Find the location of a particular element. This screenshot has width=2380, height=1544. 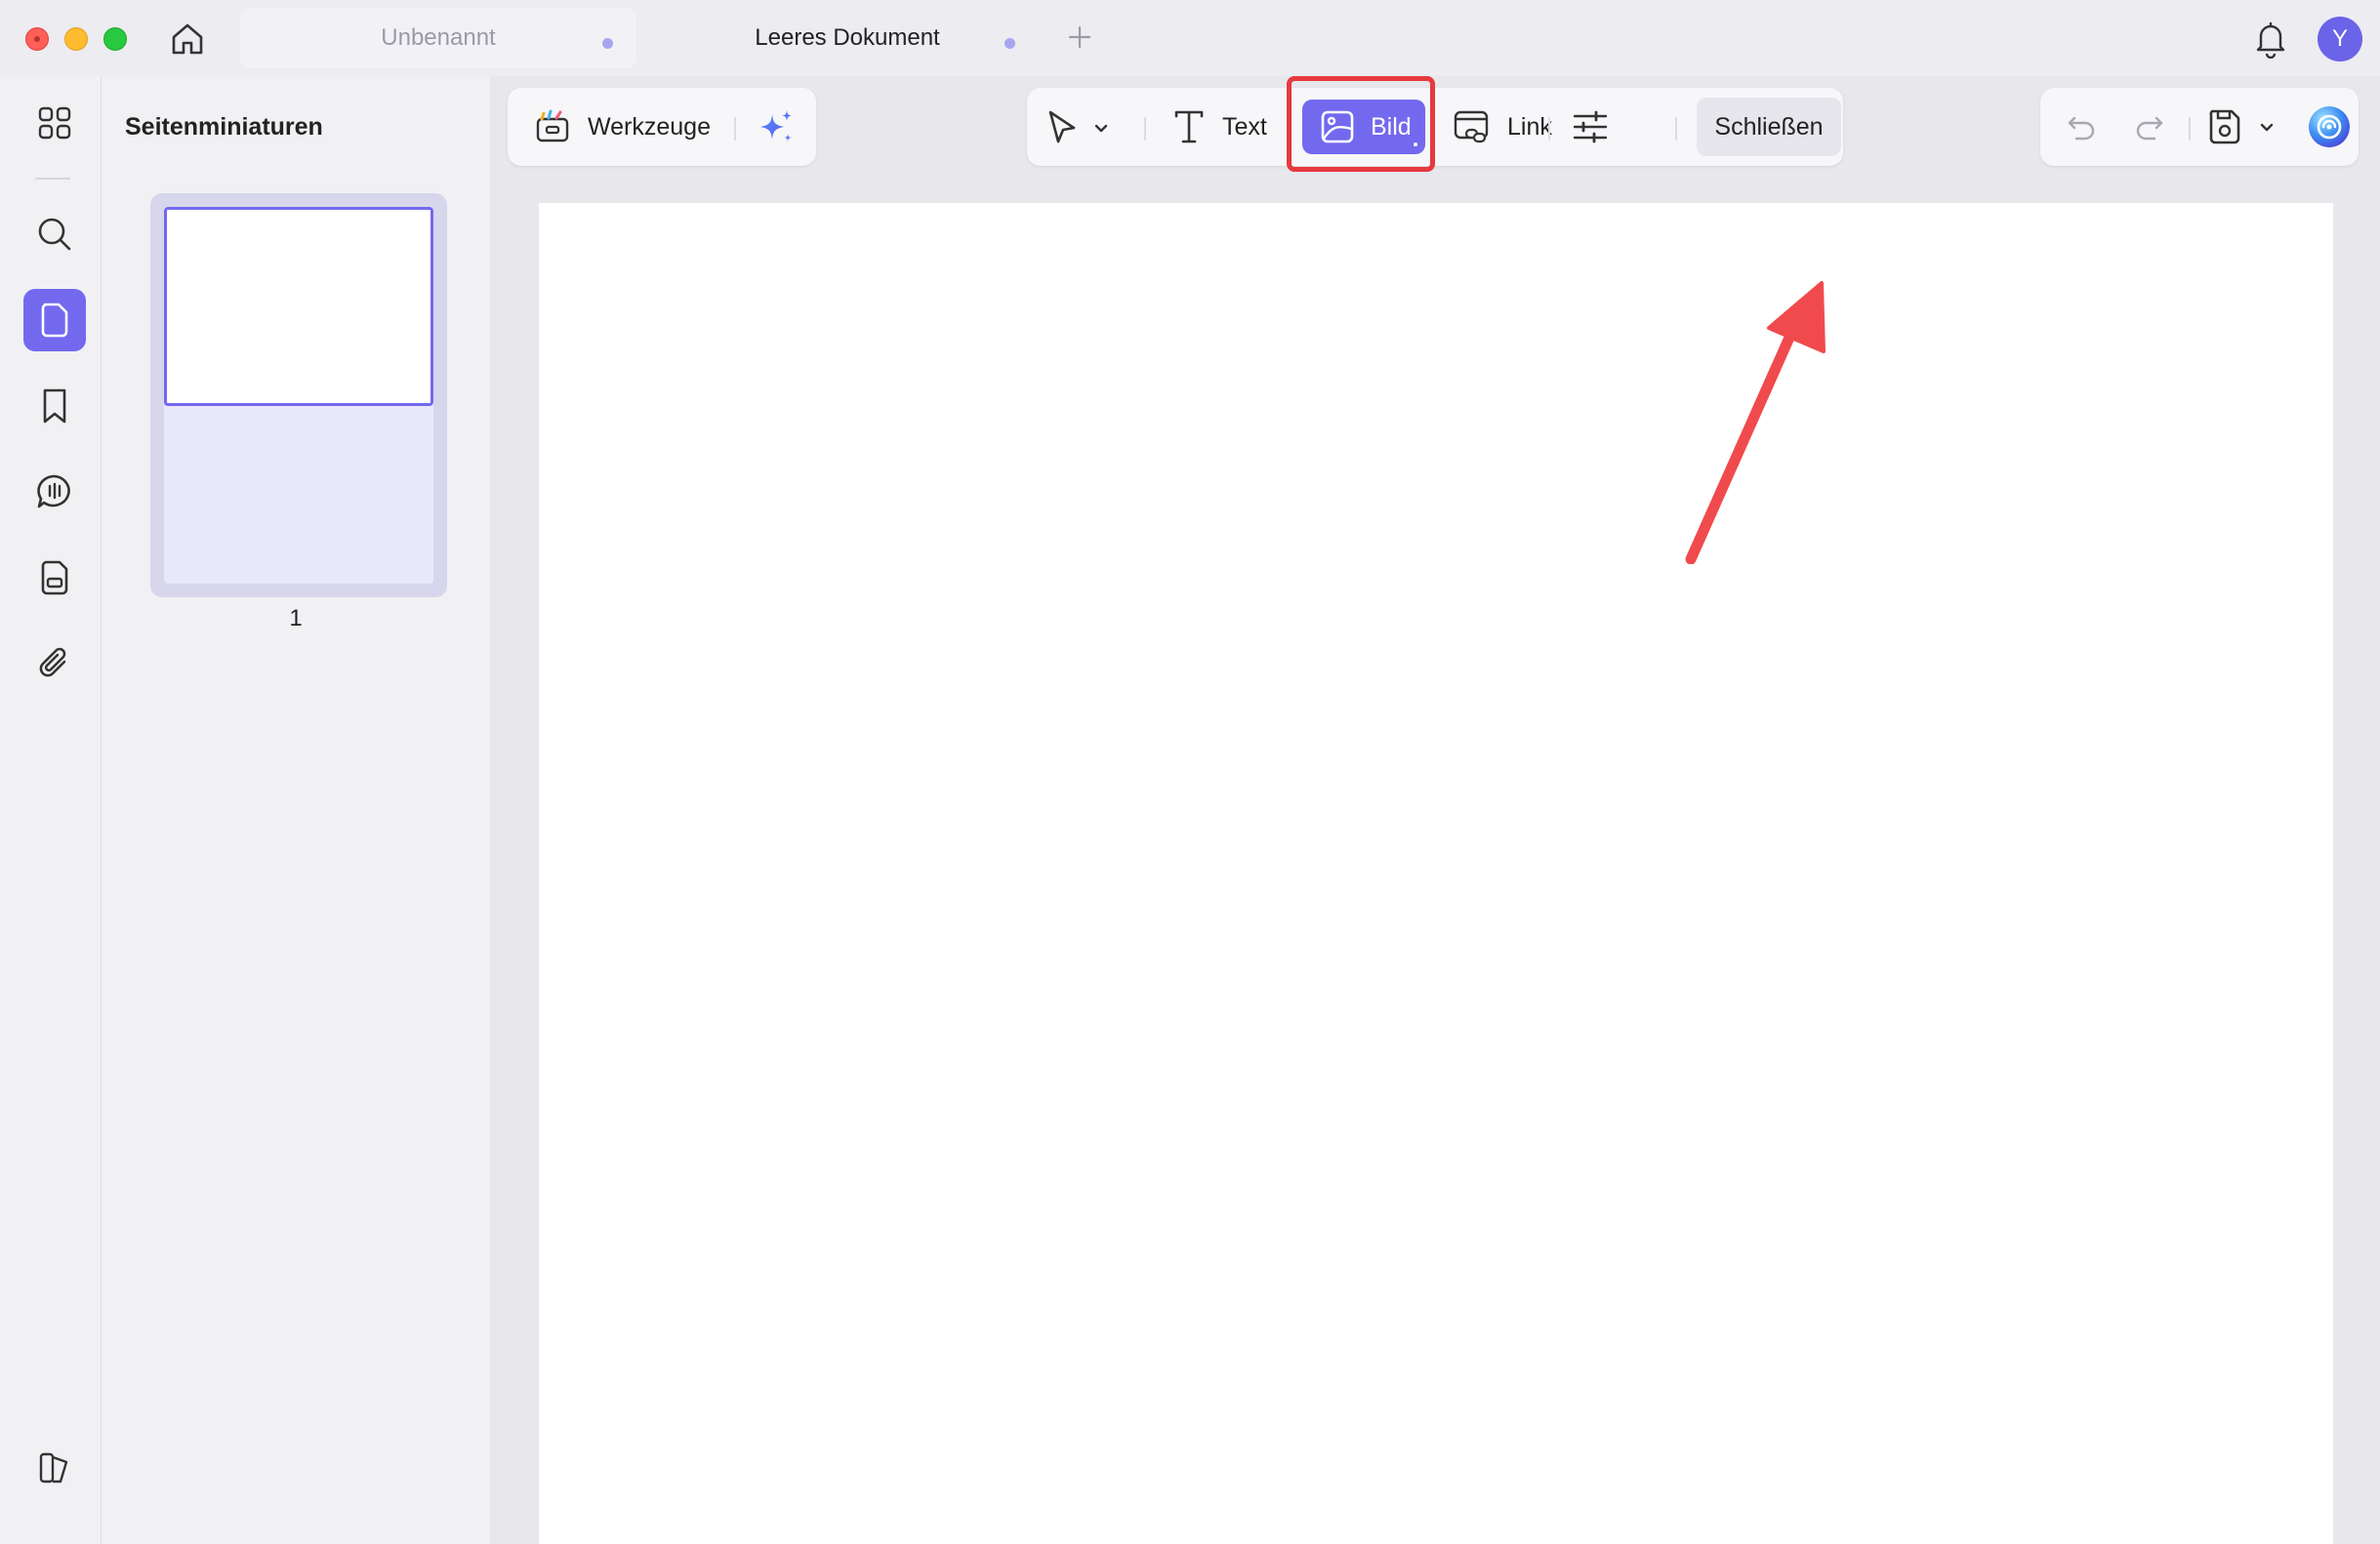

select-tool-button is located at coordinates (1078, 128).